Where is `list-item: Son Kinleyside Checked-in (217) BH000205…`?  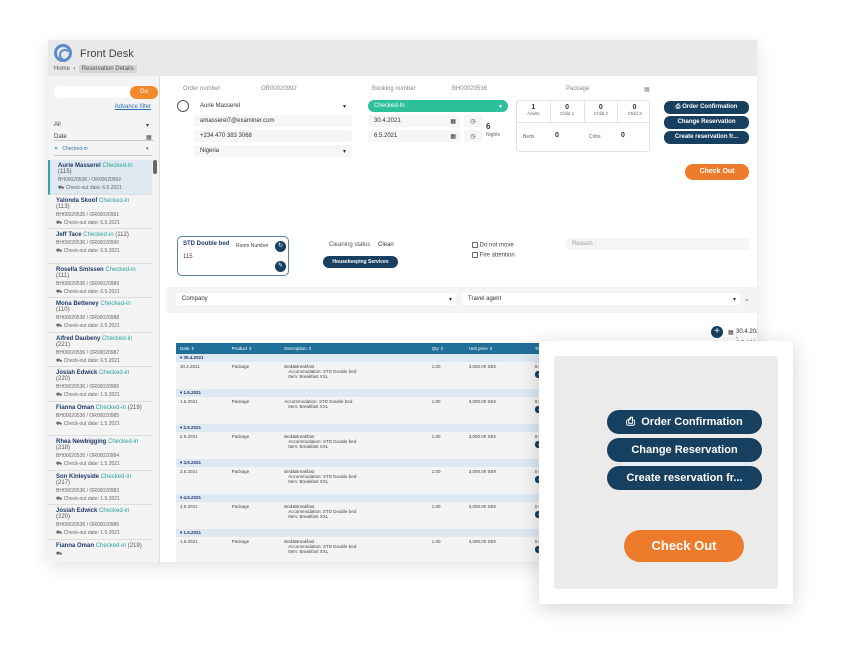 list-item: Son Kinleyside Checked-in (217) BH000205… is located at coordinates (100, 487).